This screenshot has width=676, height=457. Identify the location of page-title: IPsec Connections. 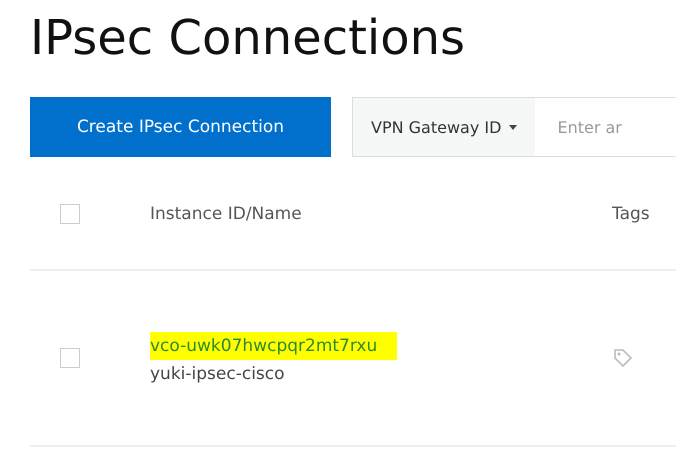
(248, 38).